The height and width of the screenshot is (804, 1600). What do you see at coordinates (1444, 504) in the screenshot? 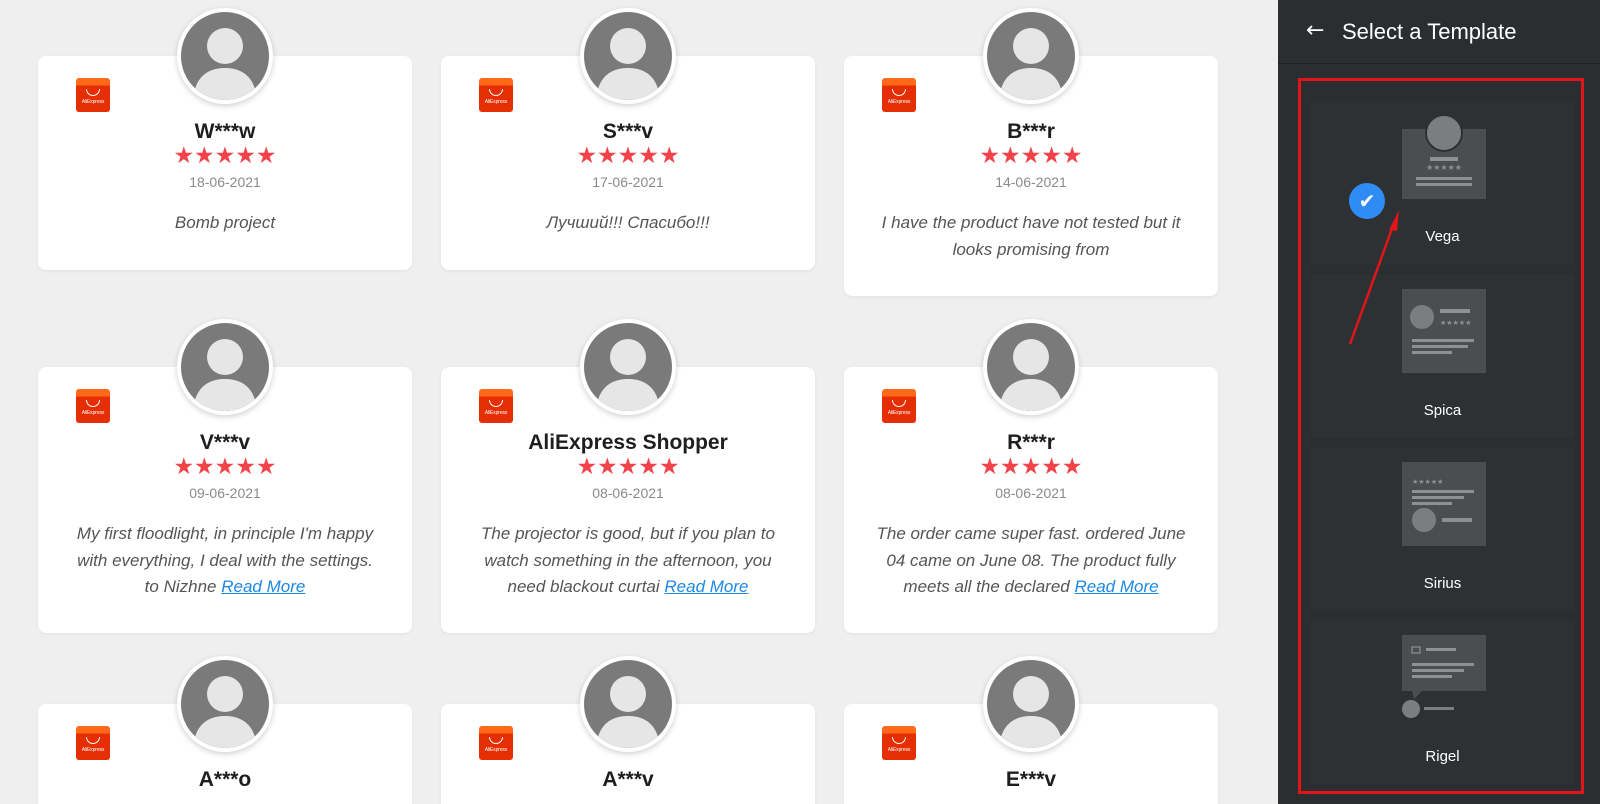
I see `sirius-thumbnail-icon: ★★★★★` at bounding box center [1444, 504].